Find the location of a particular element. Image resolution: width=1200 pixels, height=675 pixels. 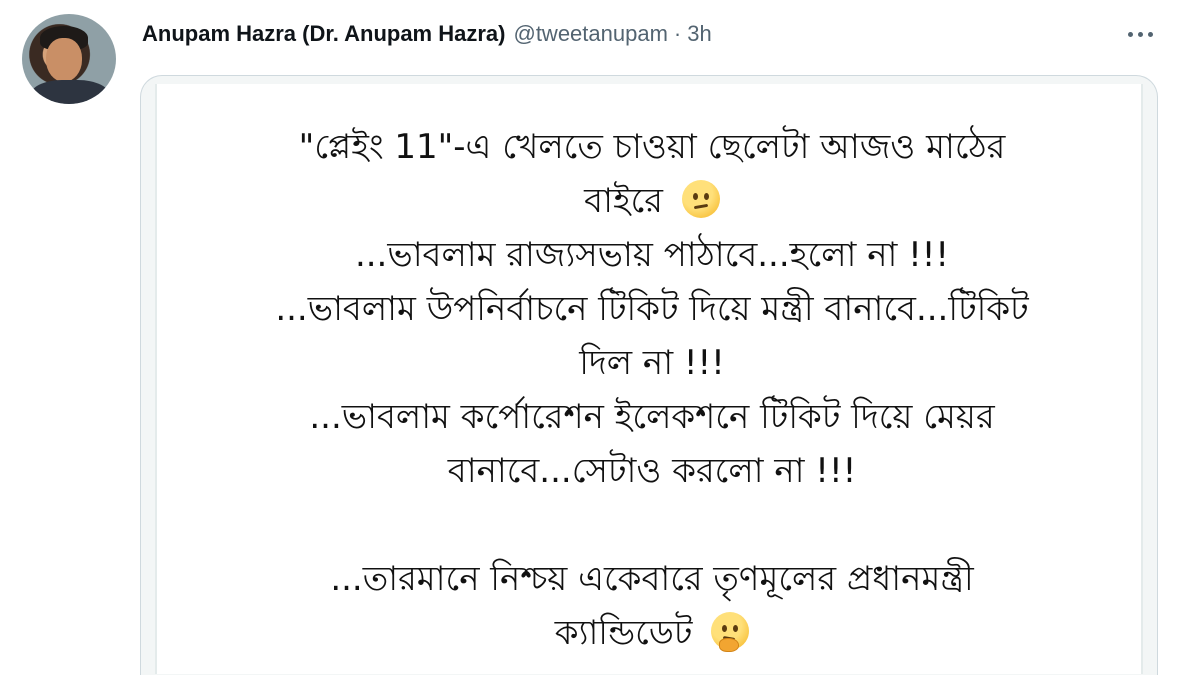

image-line-2-wrap: বাইরে is located at coordinates (652, 201).